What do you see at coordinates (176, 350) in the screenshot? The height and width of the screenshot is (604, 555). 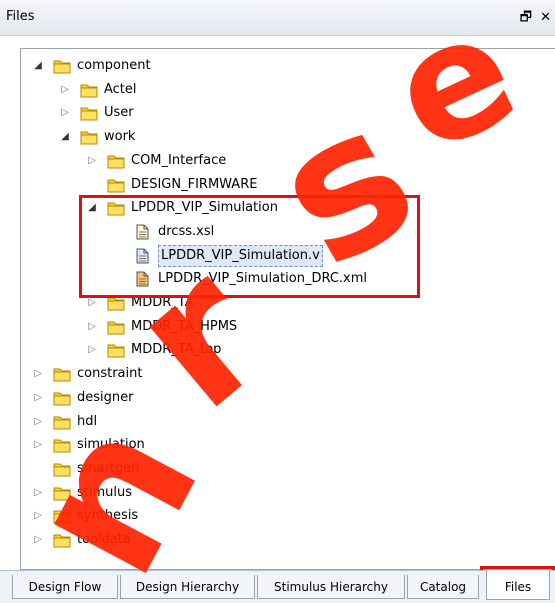 I see `tree-item-label: MDDR_TA_top` at bounding box center [176, 350].